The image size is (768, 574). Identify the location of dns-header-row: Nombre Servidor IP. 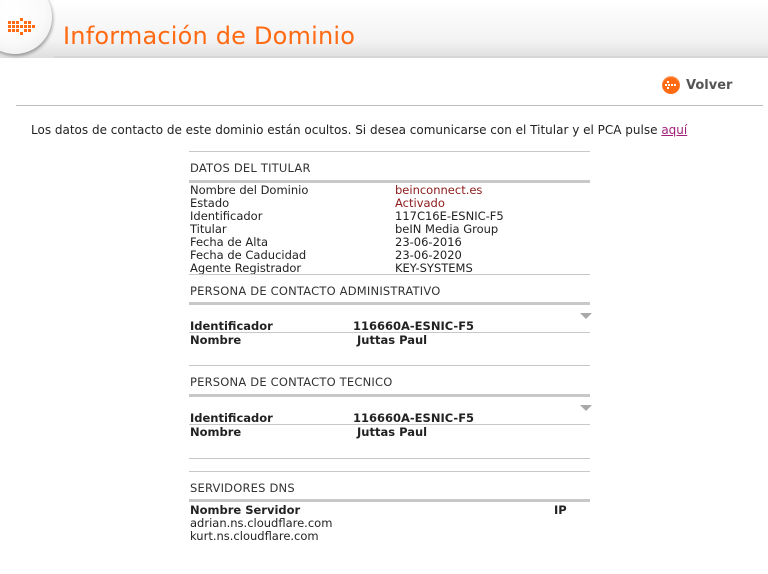
(390, 510).